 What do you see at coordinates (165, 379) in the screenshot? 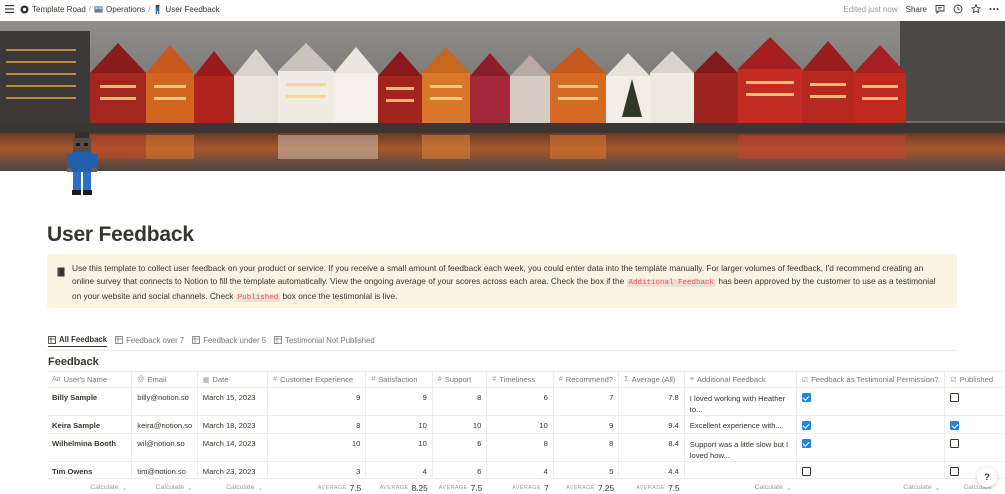
I see `column-header-email: @ Email` at bounding box center [165, 379].